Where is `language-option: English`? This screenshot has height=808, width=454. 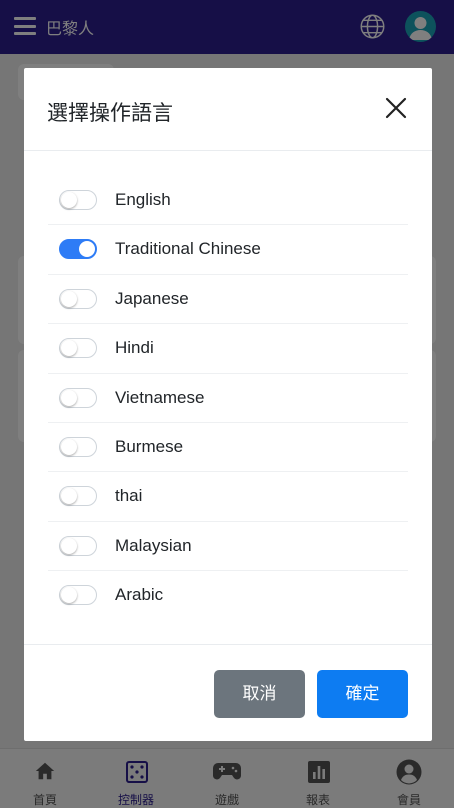 language-option: English is located at coordinates (228, 201).